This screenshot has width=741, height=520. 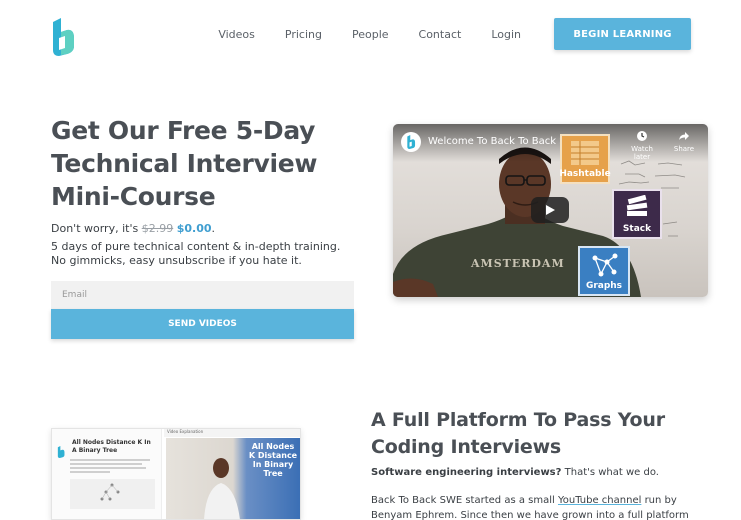 What do you see at coordinates (370, 34) in the screenshot?
I see `nav-people: People` at bounding box center [370, 34].